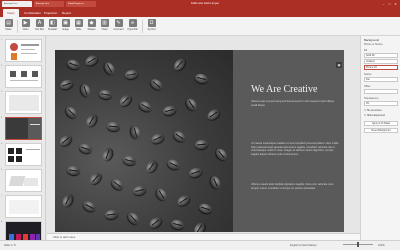 This screenshot has height=250, width=400. I want to click on apply-all-button: Apply to All Slides, so click(381, 123).